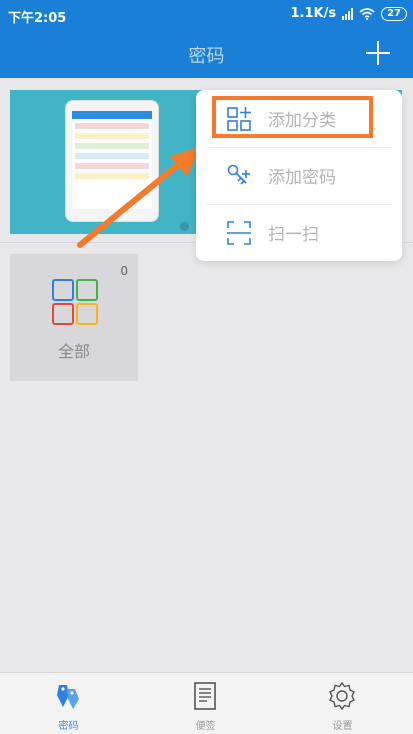 Image resolution: width=413 pixels, height=734 pixels. I want to click on tab-label: 便签, so click(205, 726).